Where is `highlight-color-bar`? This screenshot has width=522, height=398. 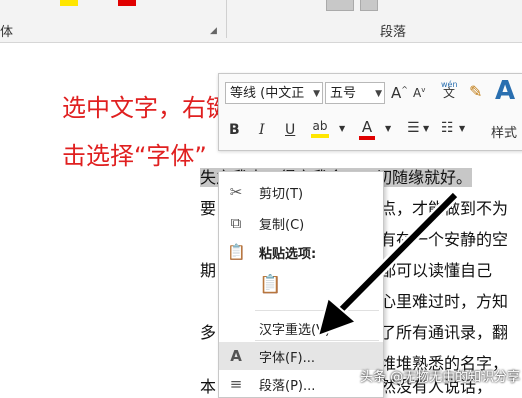 highlight-color-bar is located at coordinates (320, 136).